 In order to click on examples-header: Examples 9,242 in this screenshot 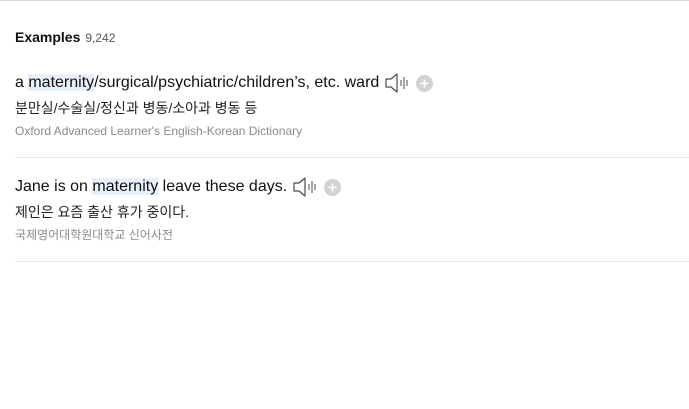, I will do `click(65, 37)`.